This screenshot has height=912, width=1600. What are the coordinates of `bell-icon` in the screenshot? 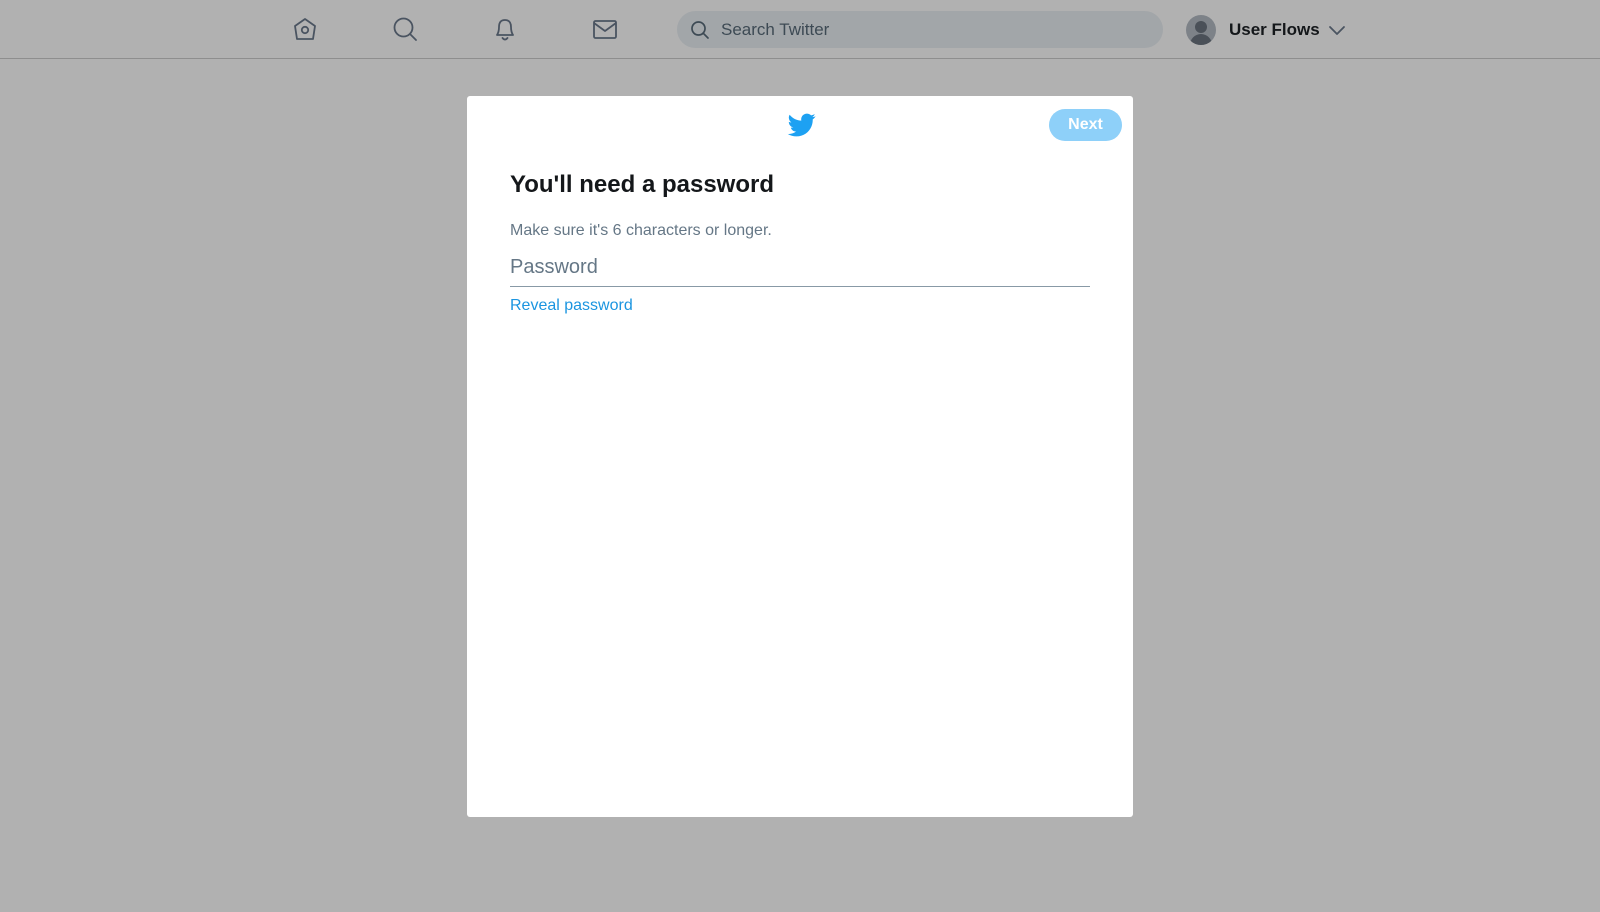 It's located at (505, 29).